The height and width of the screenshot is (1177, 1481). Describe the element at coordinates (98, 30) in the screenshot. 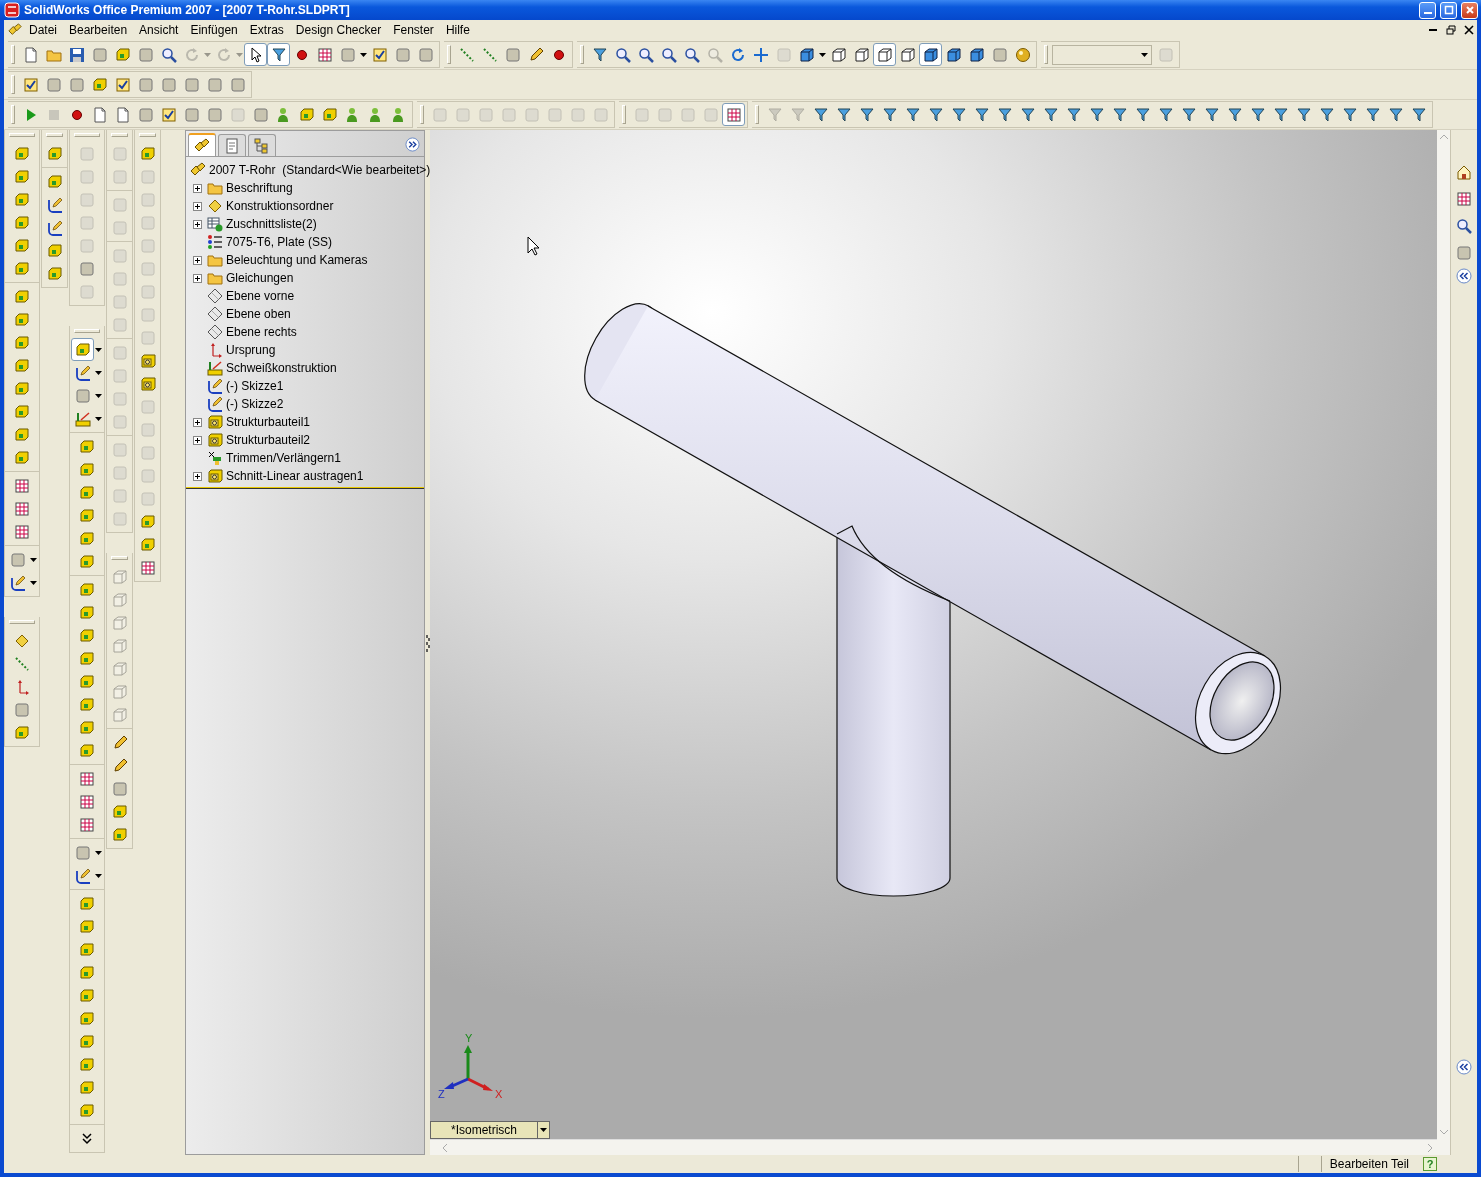

I see `menu-item: Bearbeiten` at that location.